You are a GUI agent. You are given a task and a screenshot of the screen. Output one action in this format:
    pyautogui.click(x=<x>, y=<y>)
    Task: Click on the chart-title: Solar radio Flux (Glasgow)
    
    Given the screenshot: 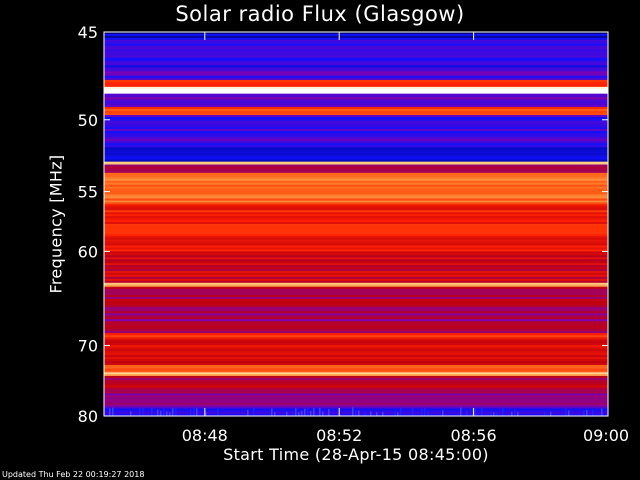 What is the action you would take?
    pyautogui.click(x=320, y=14)
    